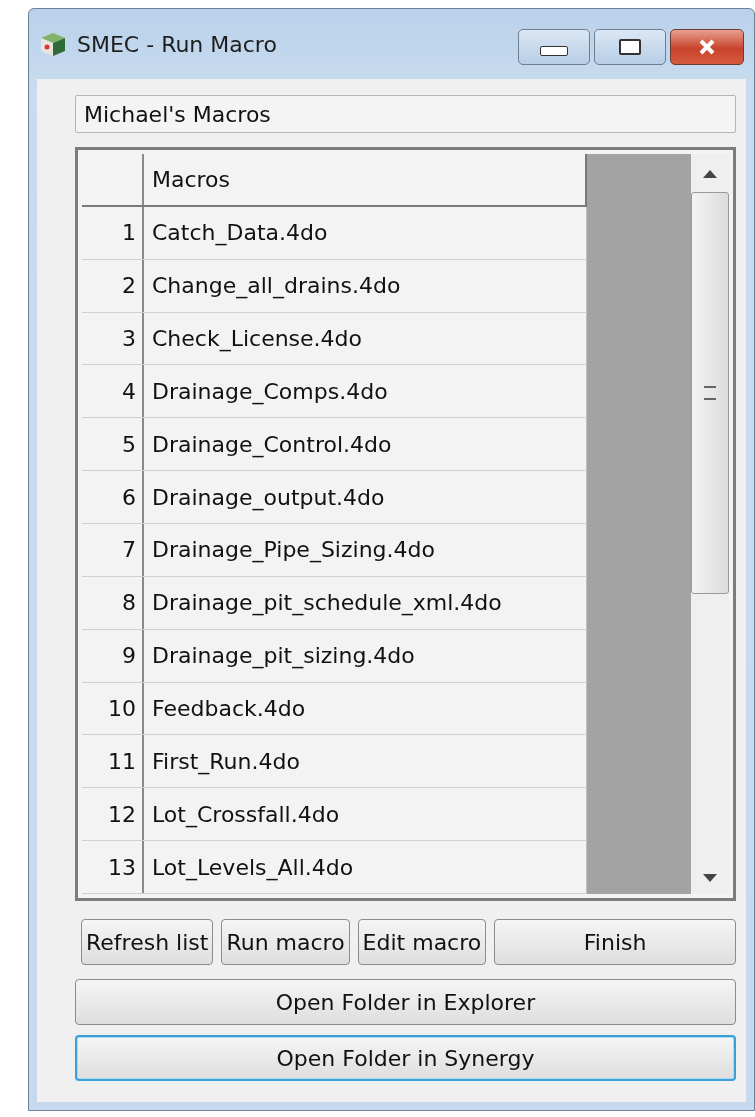 Image resolution: width=755 pixels, height=1117 pixels. Describe the element at coordinates (147, 942) in the screenshot. I see `action-button: Refresh list` at that location.